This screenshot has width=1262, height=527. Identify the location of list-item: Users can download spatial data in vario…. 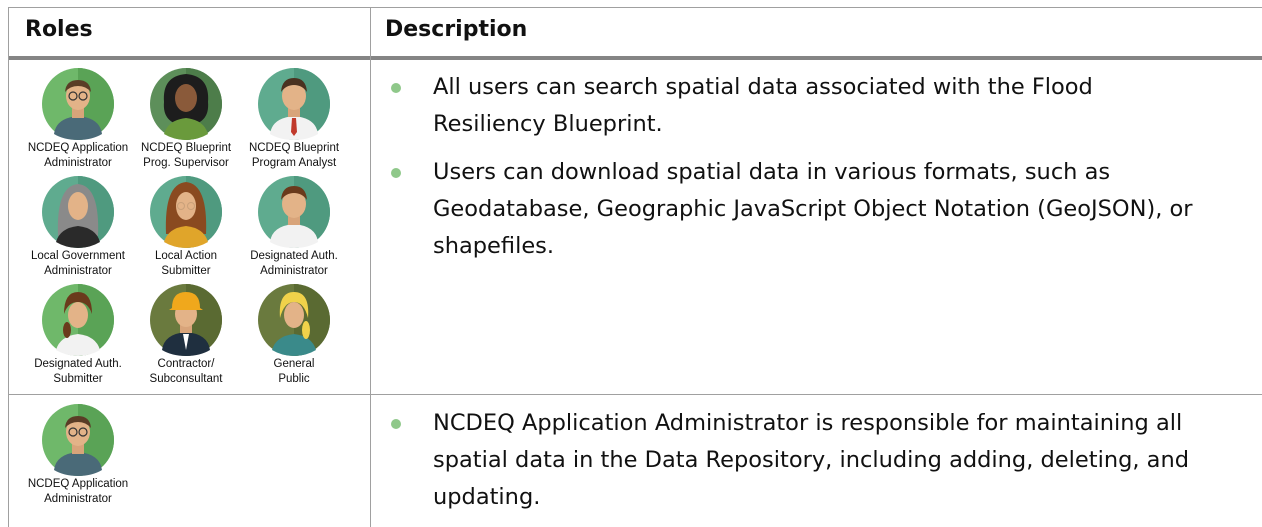
(798, 209).